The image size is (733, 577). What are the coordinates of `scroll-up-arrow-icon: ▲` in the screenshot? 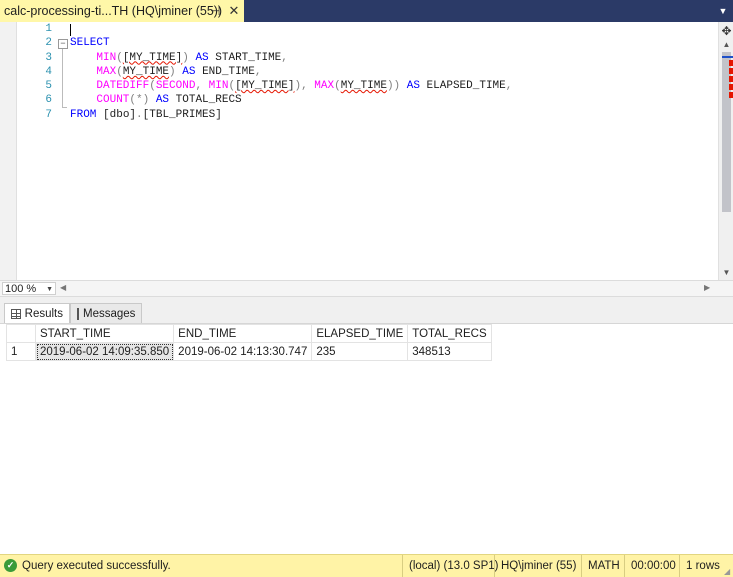 It's located at (726, 45).